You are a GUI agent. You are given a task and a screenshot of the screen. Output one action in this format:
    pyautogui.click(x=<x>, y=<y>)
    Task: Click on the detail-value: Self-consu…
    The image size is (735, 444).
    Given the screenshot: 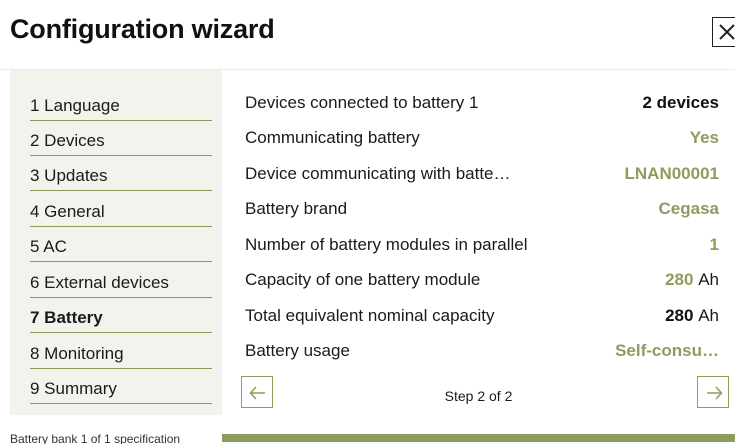 What is the action you would take?
    pyautogui.click(x=667, y=350)
    